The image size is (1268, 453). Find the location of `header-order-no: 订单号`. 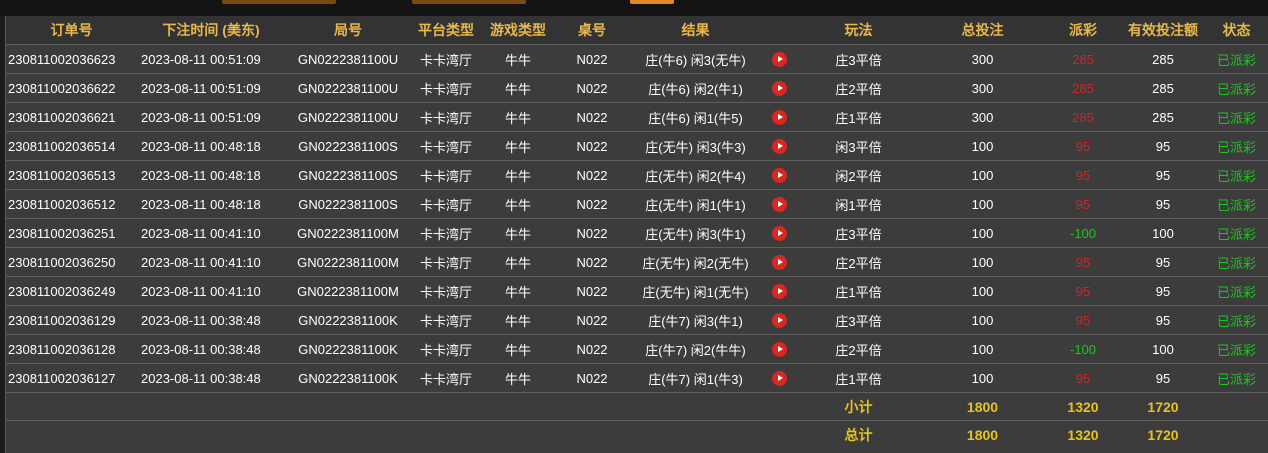

header-order-no: 订单号 is located at coordinates (71, 30).